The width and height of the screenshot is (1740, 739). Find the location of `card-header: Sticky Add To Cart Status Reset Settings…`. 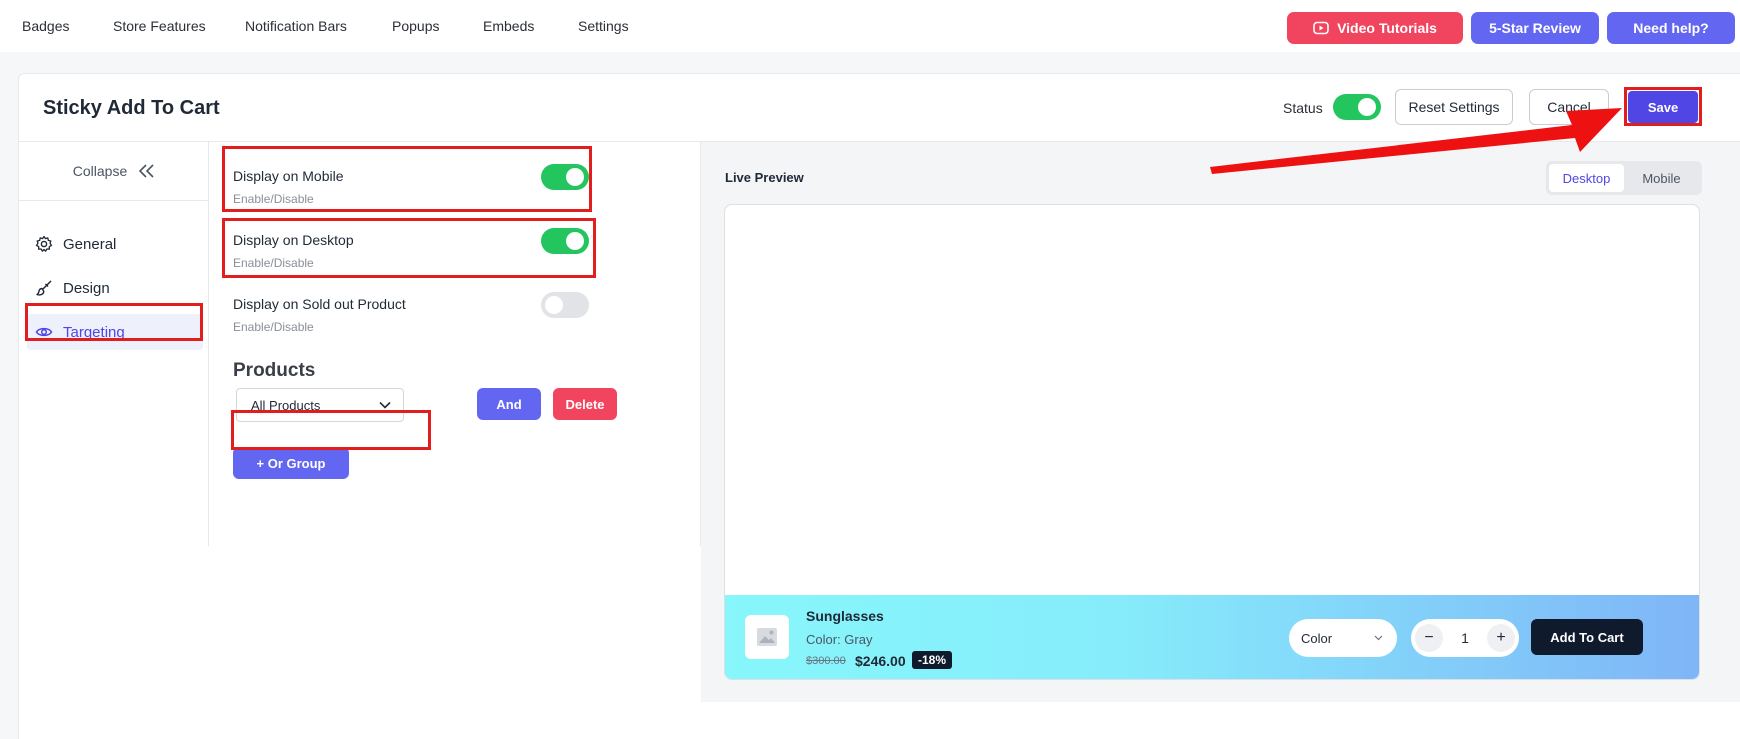

card-header: Sticky Add To Cart Status Reset Settings… is located at coordinates (879, 108).